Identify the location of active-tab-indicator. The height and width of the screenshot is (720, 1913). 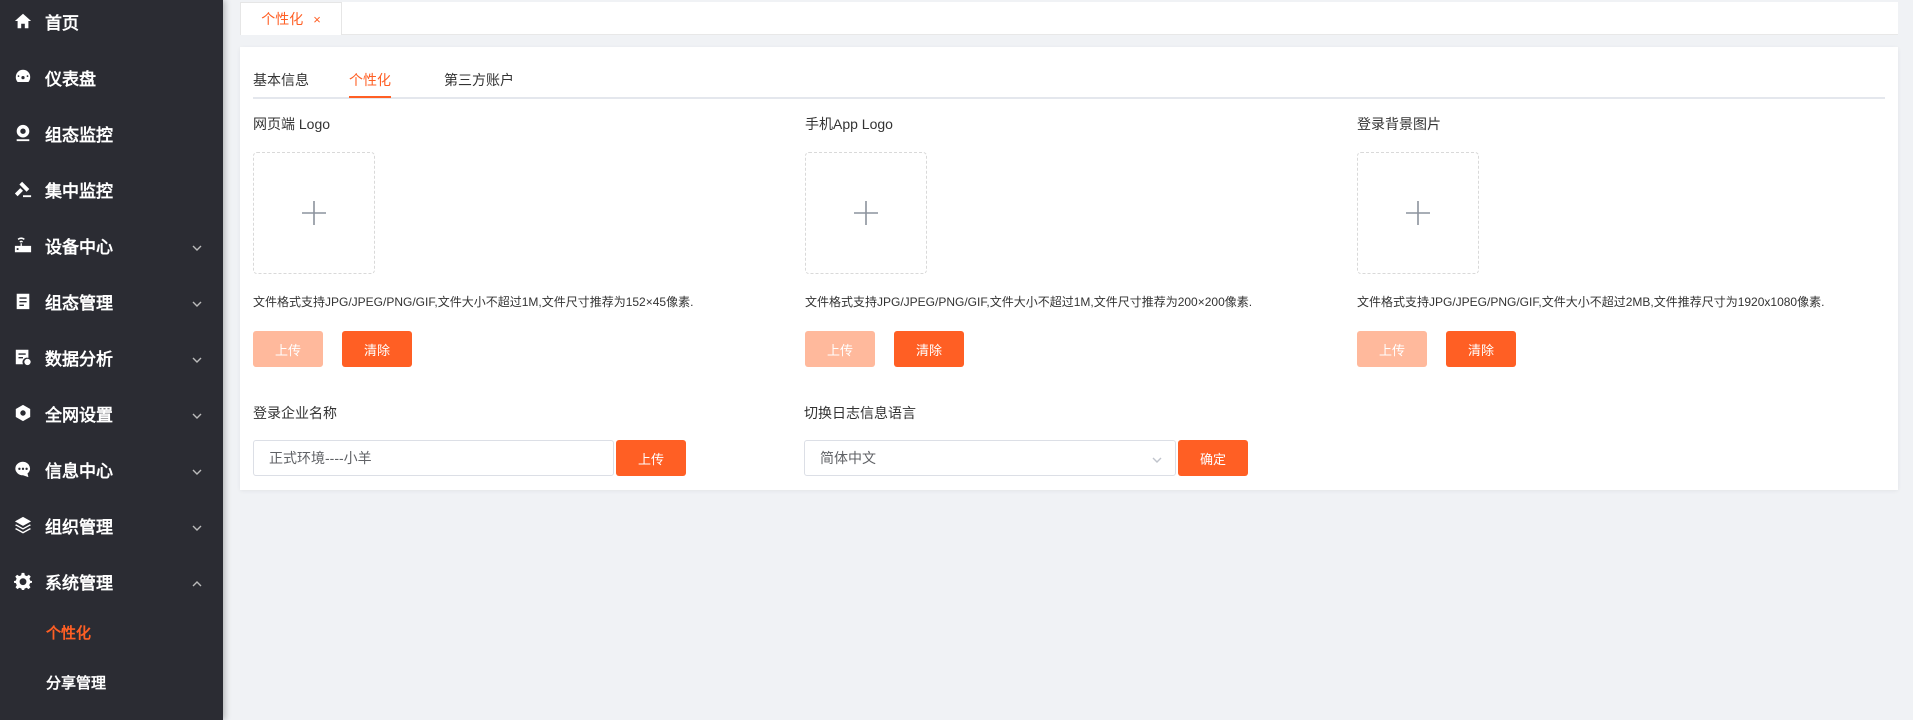
(370, 97).